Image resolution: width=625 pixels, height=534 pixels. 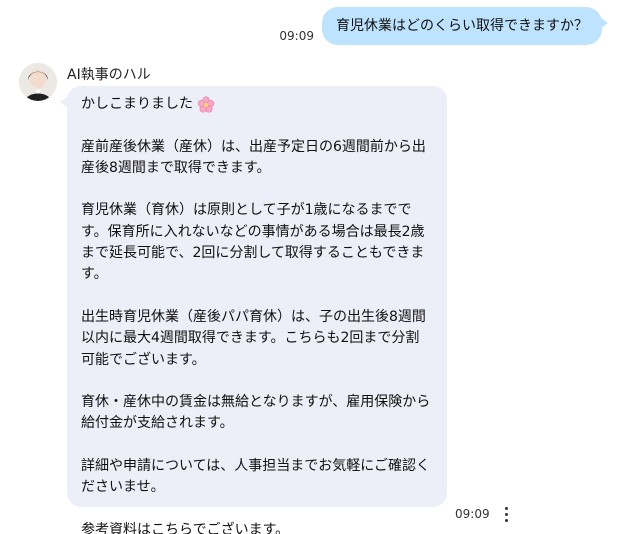 I want to click on cherry-blossom-icon, so click(x=206, y=104).